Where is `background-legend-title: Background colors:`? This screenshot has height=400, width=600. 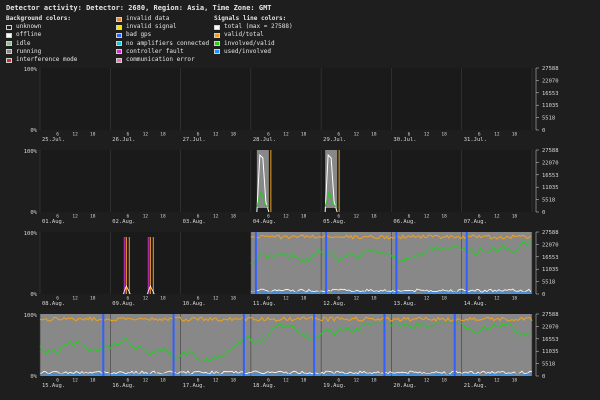
background-legend-title: Background colors: is located at coordinates (39, 18).